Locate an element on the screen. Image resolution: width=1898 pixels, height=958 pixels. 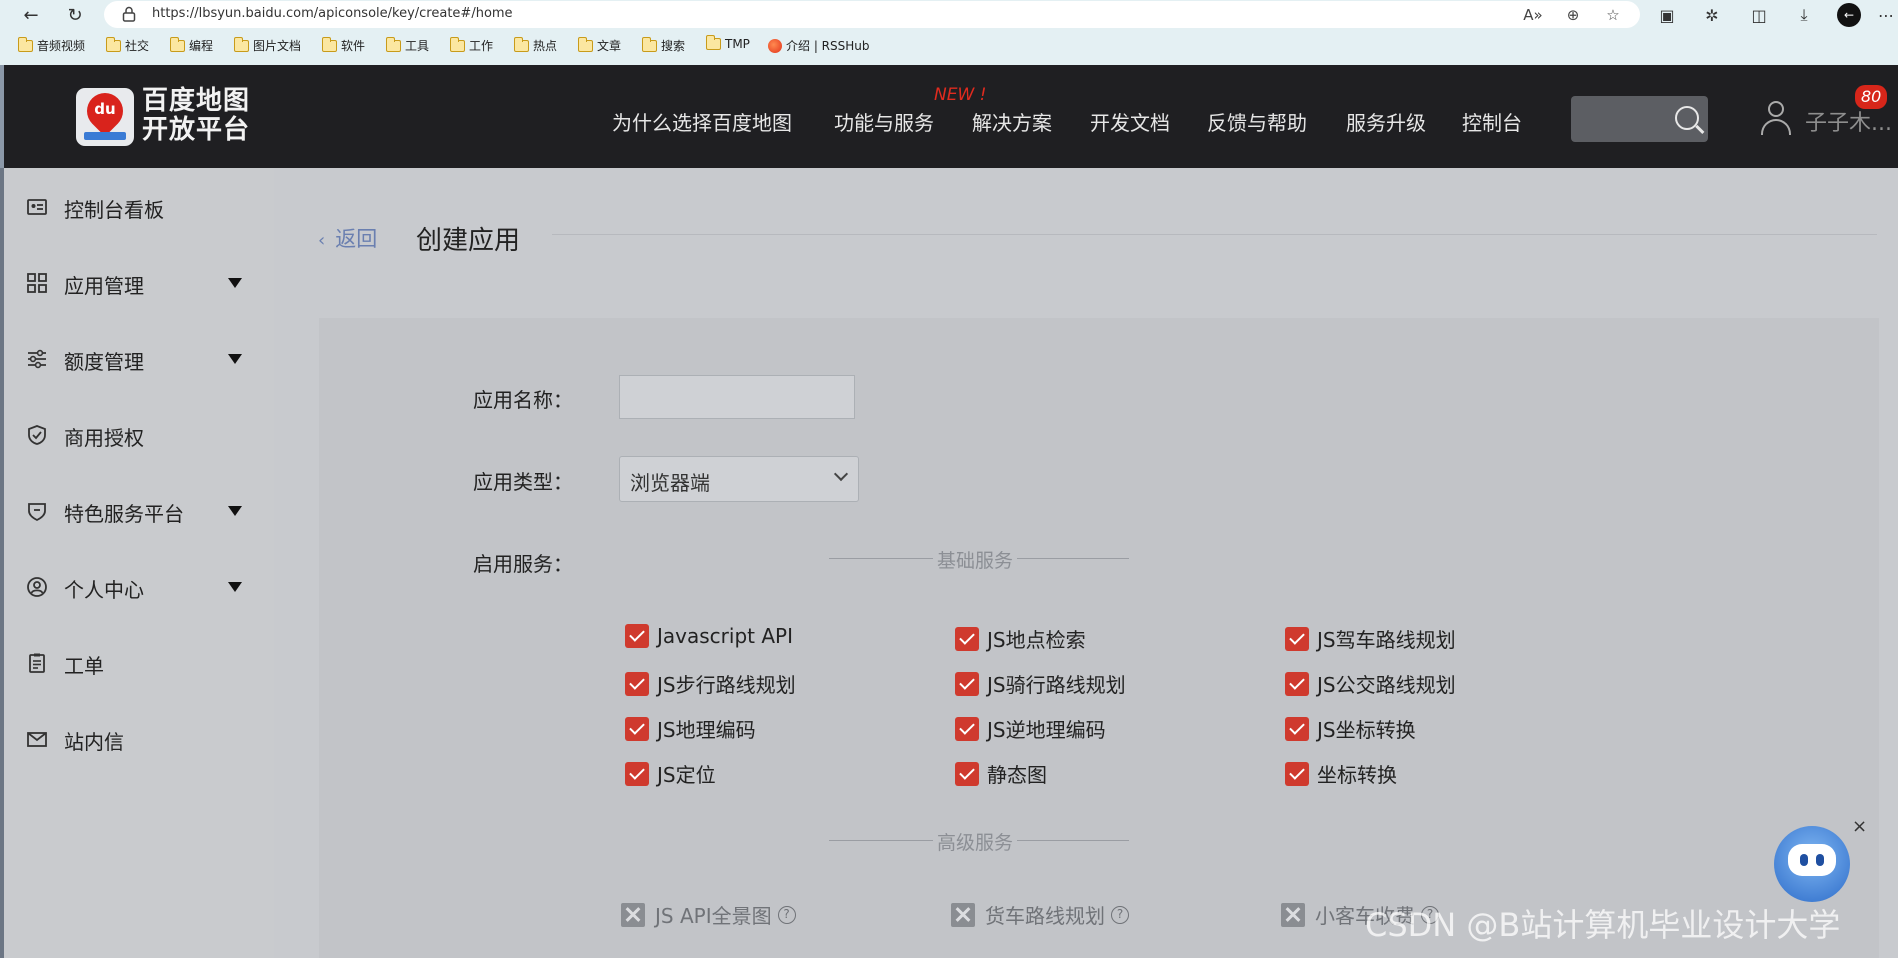
favorite-star-icon: ☆ is located at coordinates (1613, 15).